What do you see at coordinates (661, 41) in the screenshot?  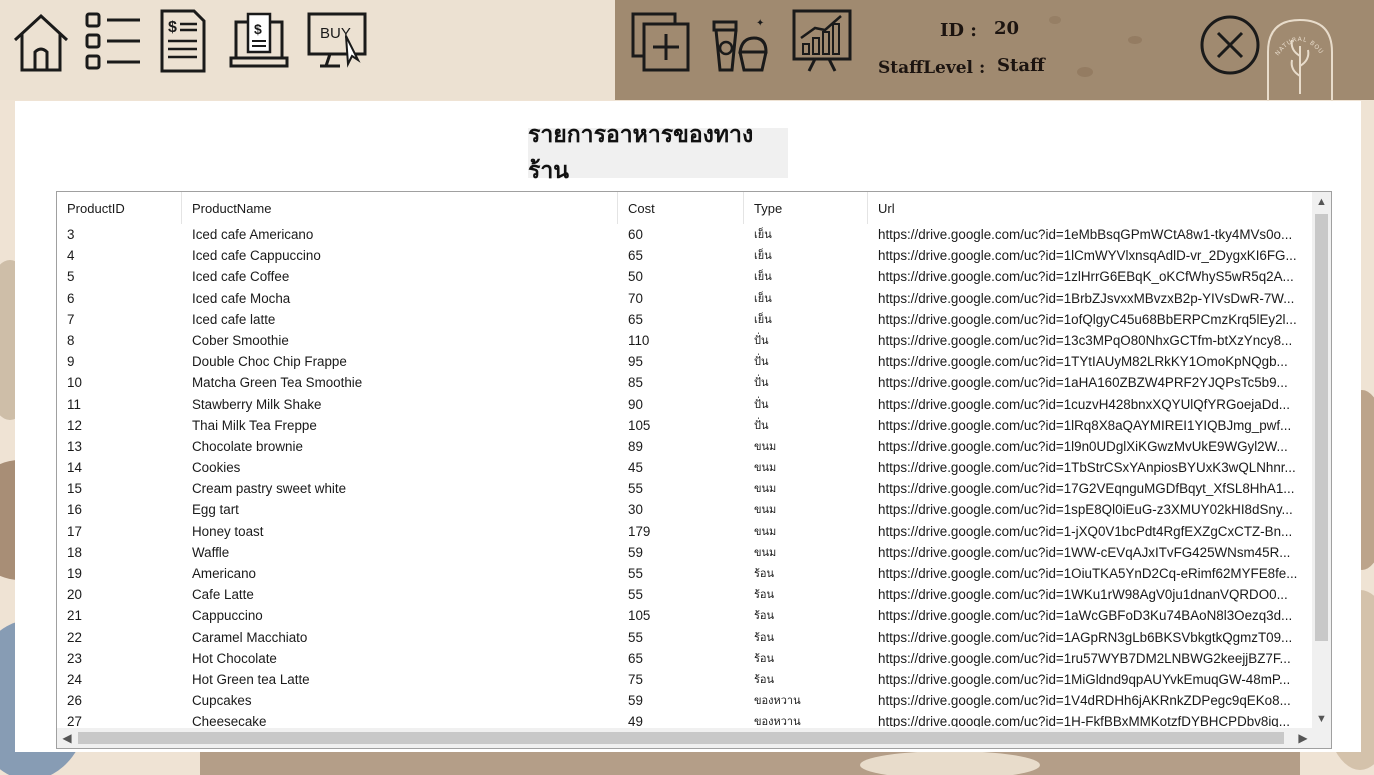 I see `add-product-button` at bounding box center [661, 41].